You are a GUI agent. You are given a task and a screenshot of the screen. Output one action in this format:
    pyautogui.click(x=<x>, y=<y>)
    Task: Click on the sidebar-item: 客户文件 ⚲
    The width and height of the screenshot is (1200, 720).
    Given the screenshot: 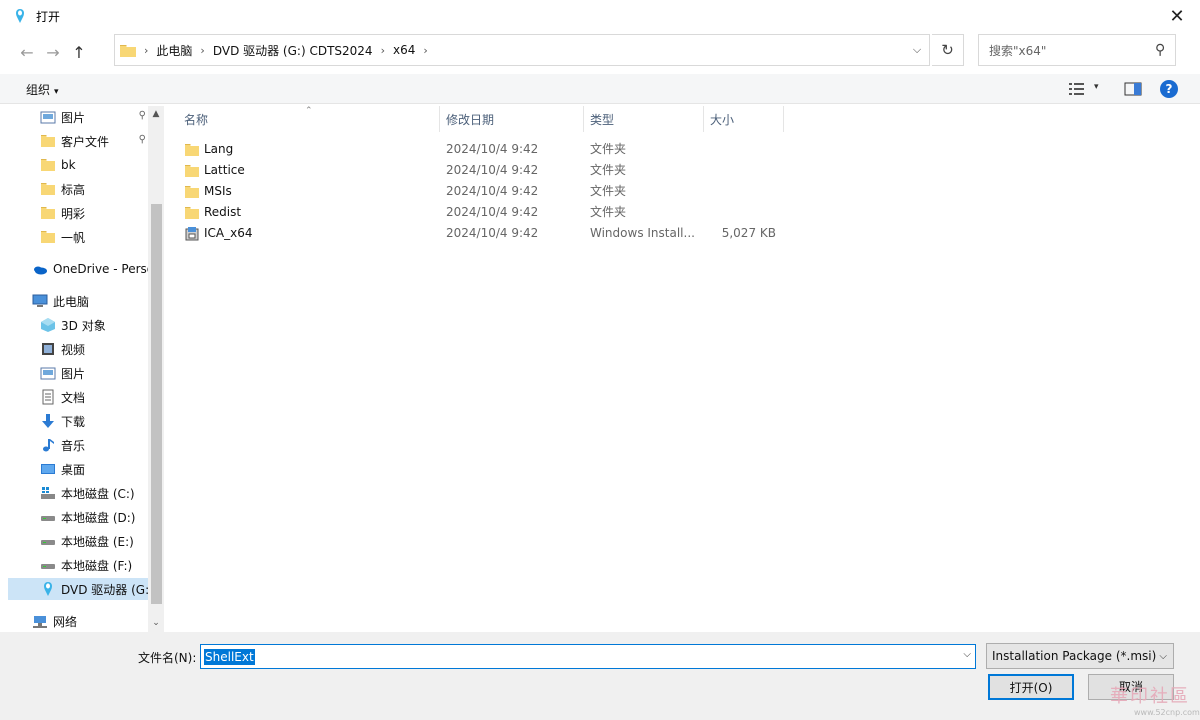 What is the action you would take?
    pyautogui.click(x=78, y=141)
    